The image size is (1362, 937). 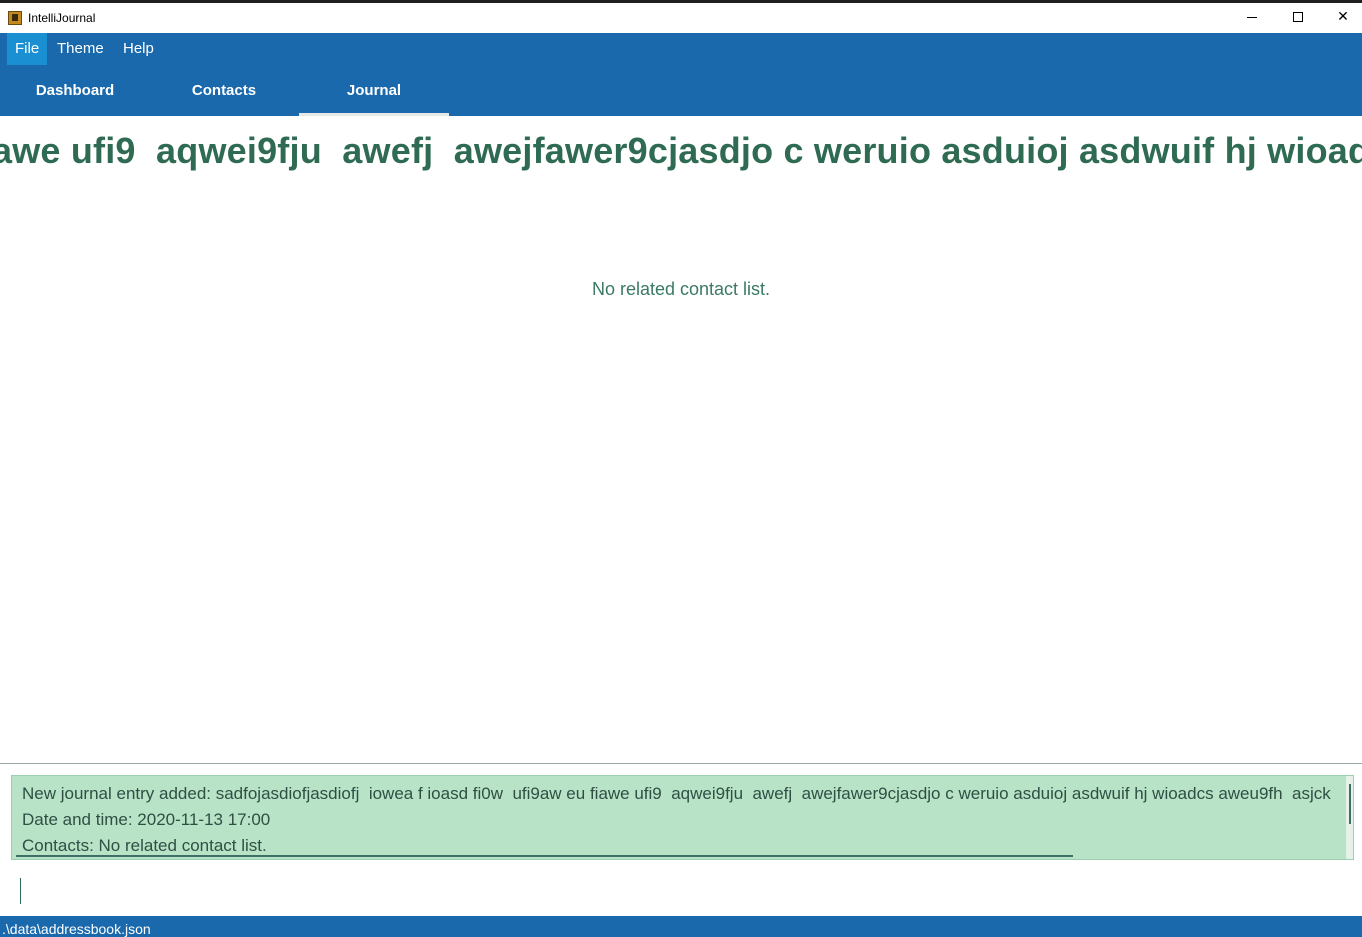 I want to click on close-icon: ✕, so click(x=1343, y=17).